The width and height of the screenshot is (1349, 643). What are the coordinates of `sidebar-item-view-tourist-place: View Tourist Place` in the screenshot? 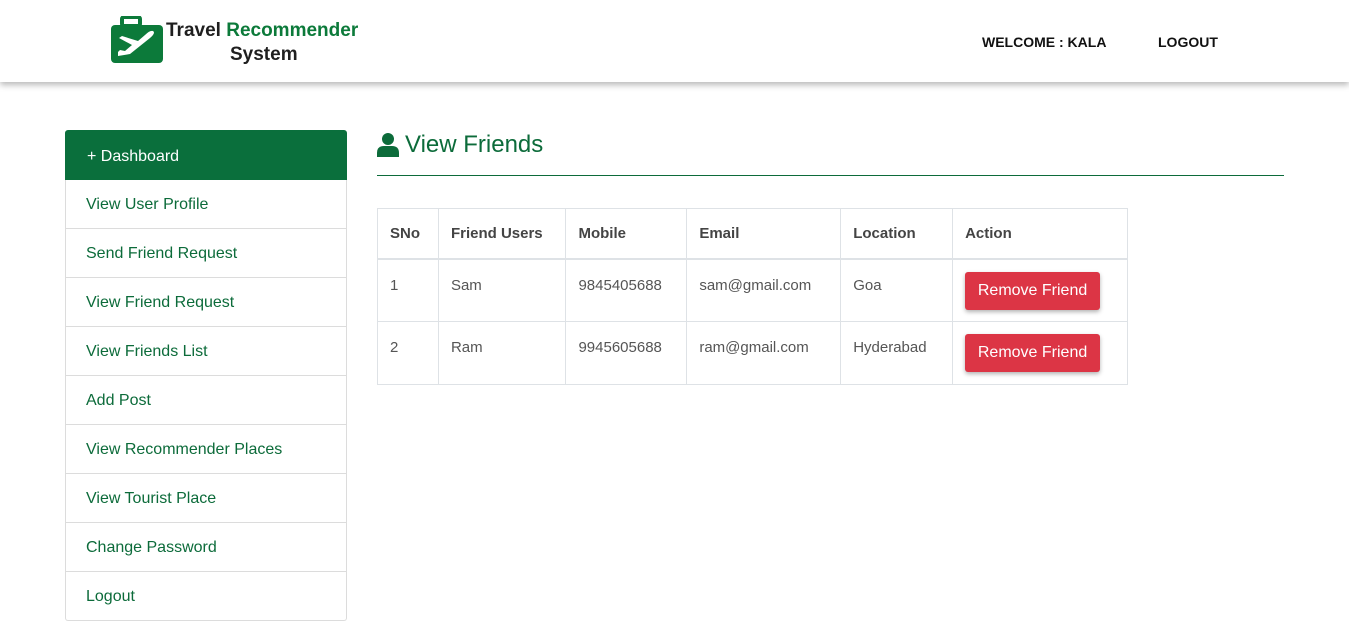 It's located at (206, 498).